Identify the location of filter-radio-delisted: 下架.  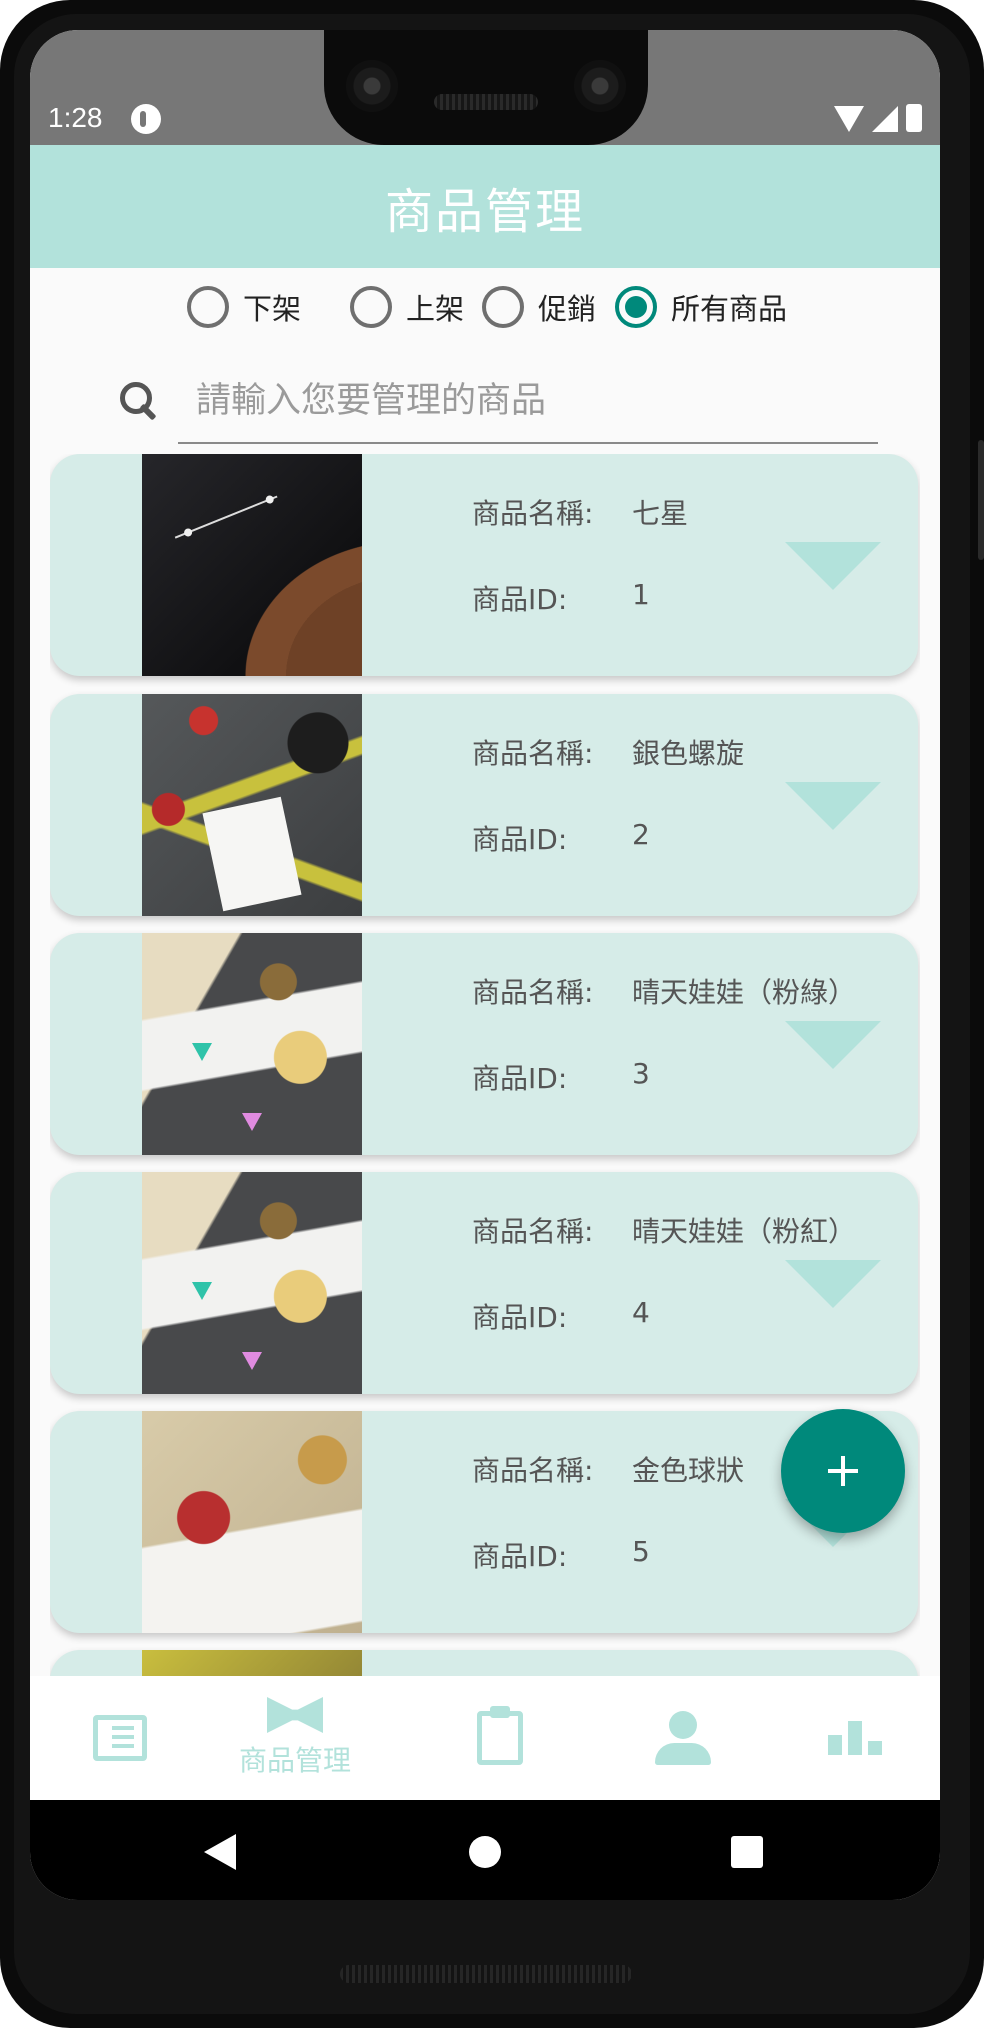
(244, 307).